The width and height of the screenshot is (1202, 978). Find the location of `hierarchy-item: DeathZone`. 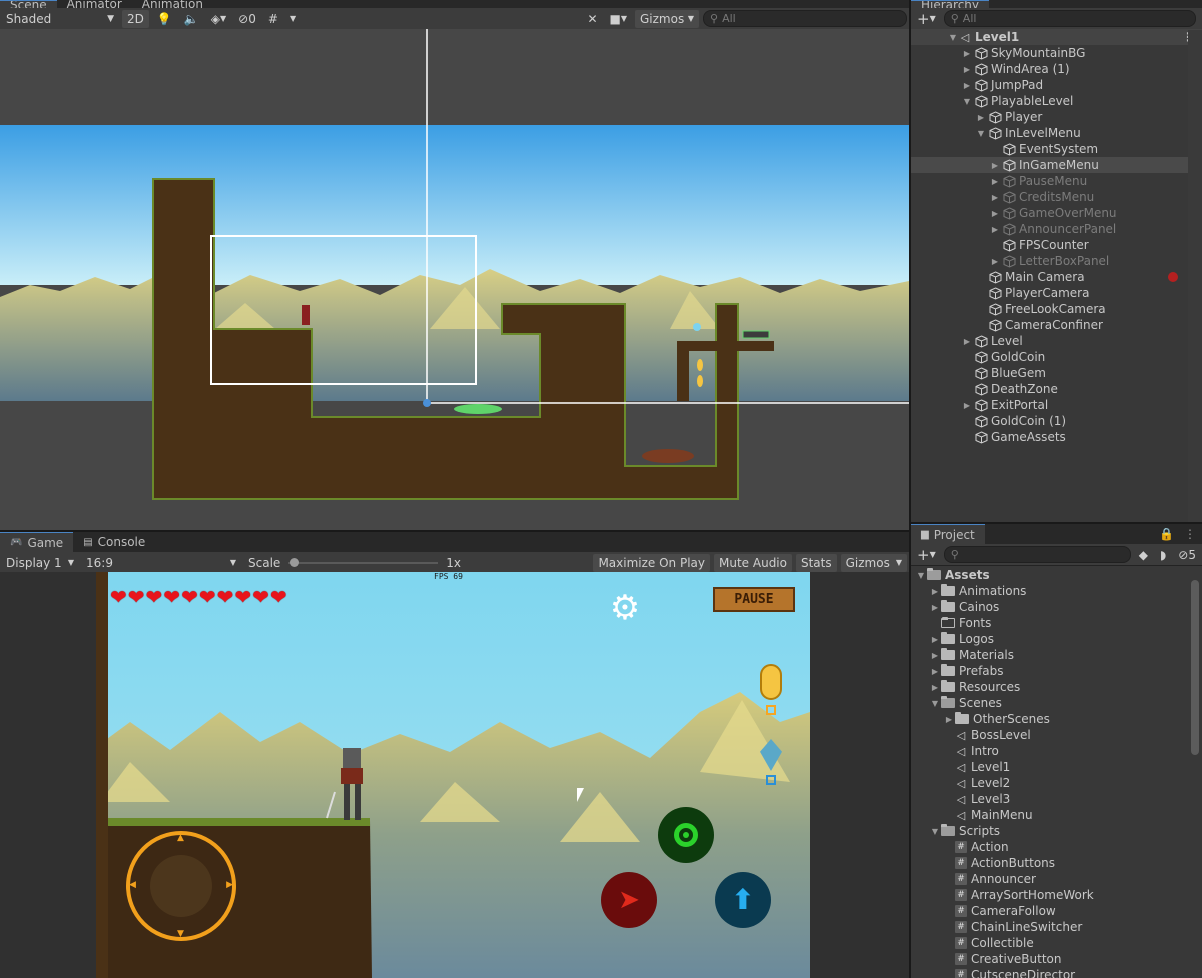

hierarchy-item: DeathZone is located at coordinates (1056, 389).